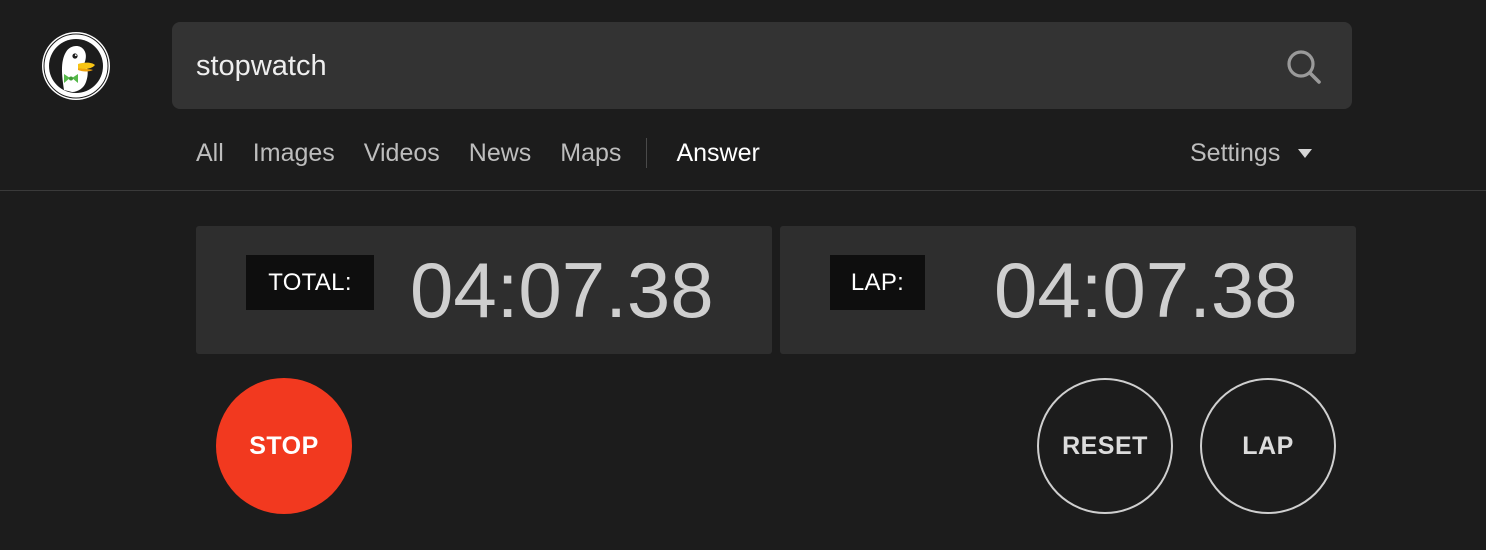 Image resolution: width=1486 pixels, height=550 pixels. I want to click on lap-label: LAP:, so click(877, 282).